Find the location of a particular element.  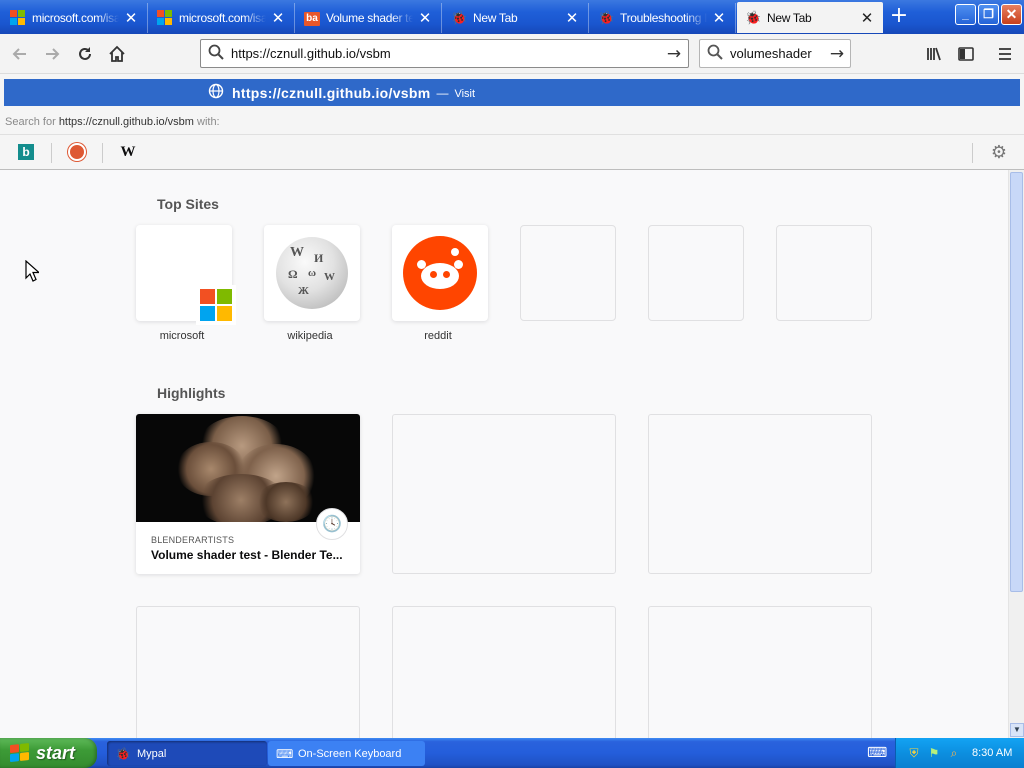

clock-icon: 🕓 is located at coordinates (332, 524).